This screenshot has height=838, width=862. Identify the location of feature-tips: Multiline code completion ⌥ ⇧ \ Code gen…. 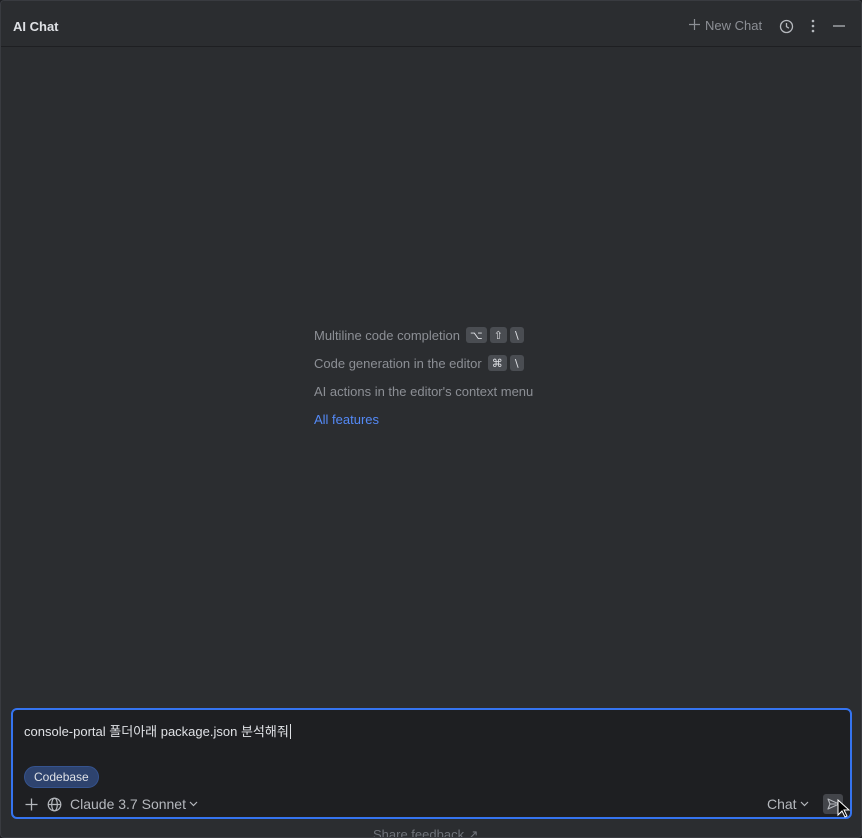
(423, 377).